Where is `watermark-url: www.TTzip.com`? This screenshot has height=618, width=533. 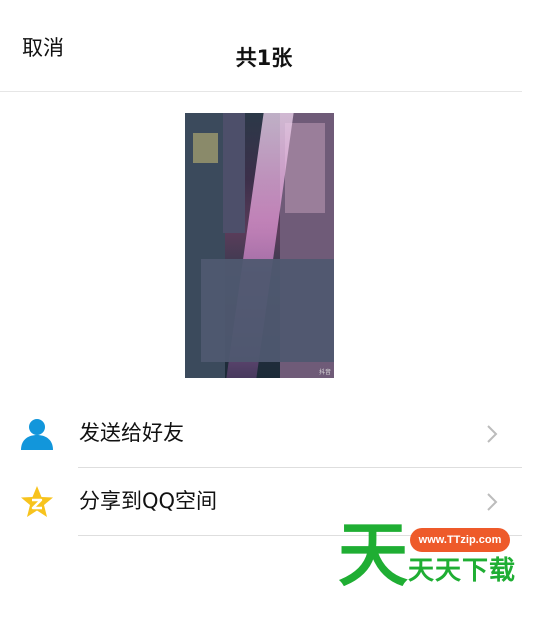 watermark-url: www.TTzip.com is located at coordinates (460, 540).